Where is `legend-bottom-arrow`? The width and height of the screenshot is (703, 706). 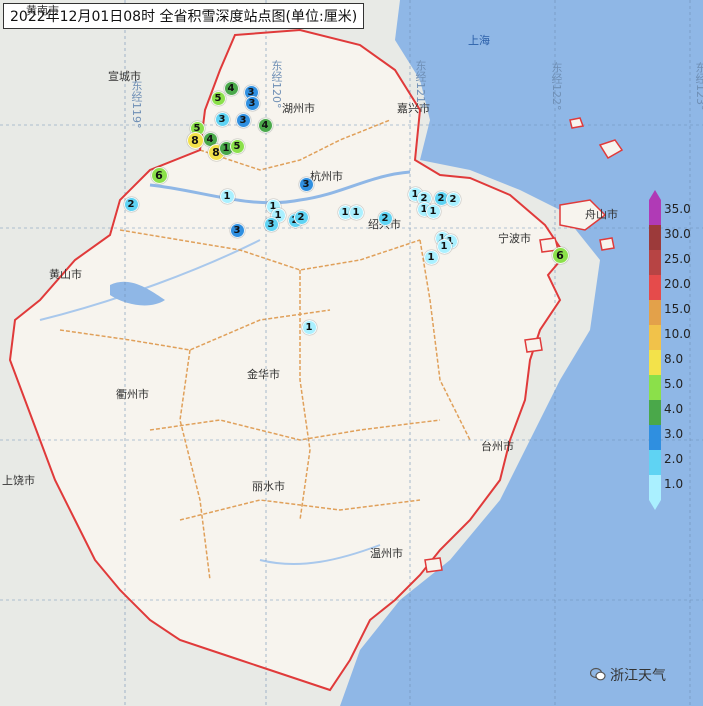
legend-bottom-arrow is located at coordinates (655, 505).